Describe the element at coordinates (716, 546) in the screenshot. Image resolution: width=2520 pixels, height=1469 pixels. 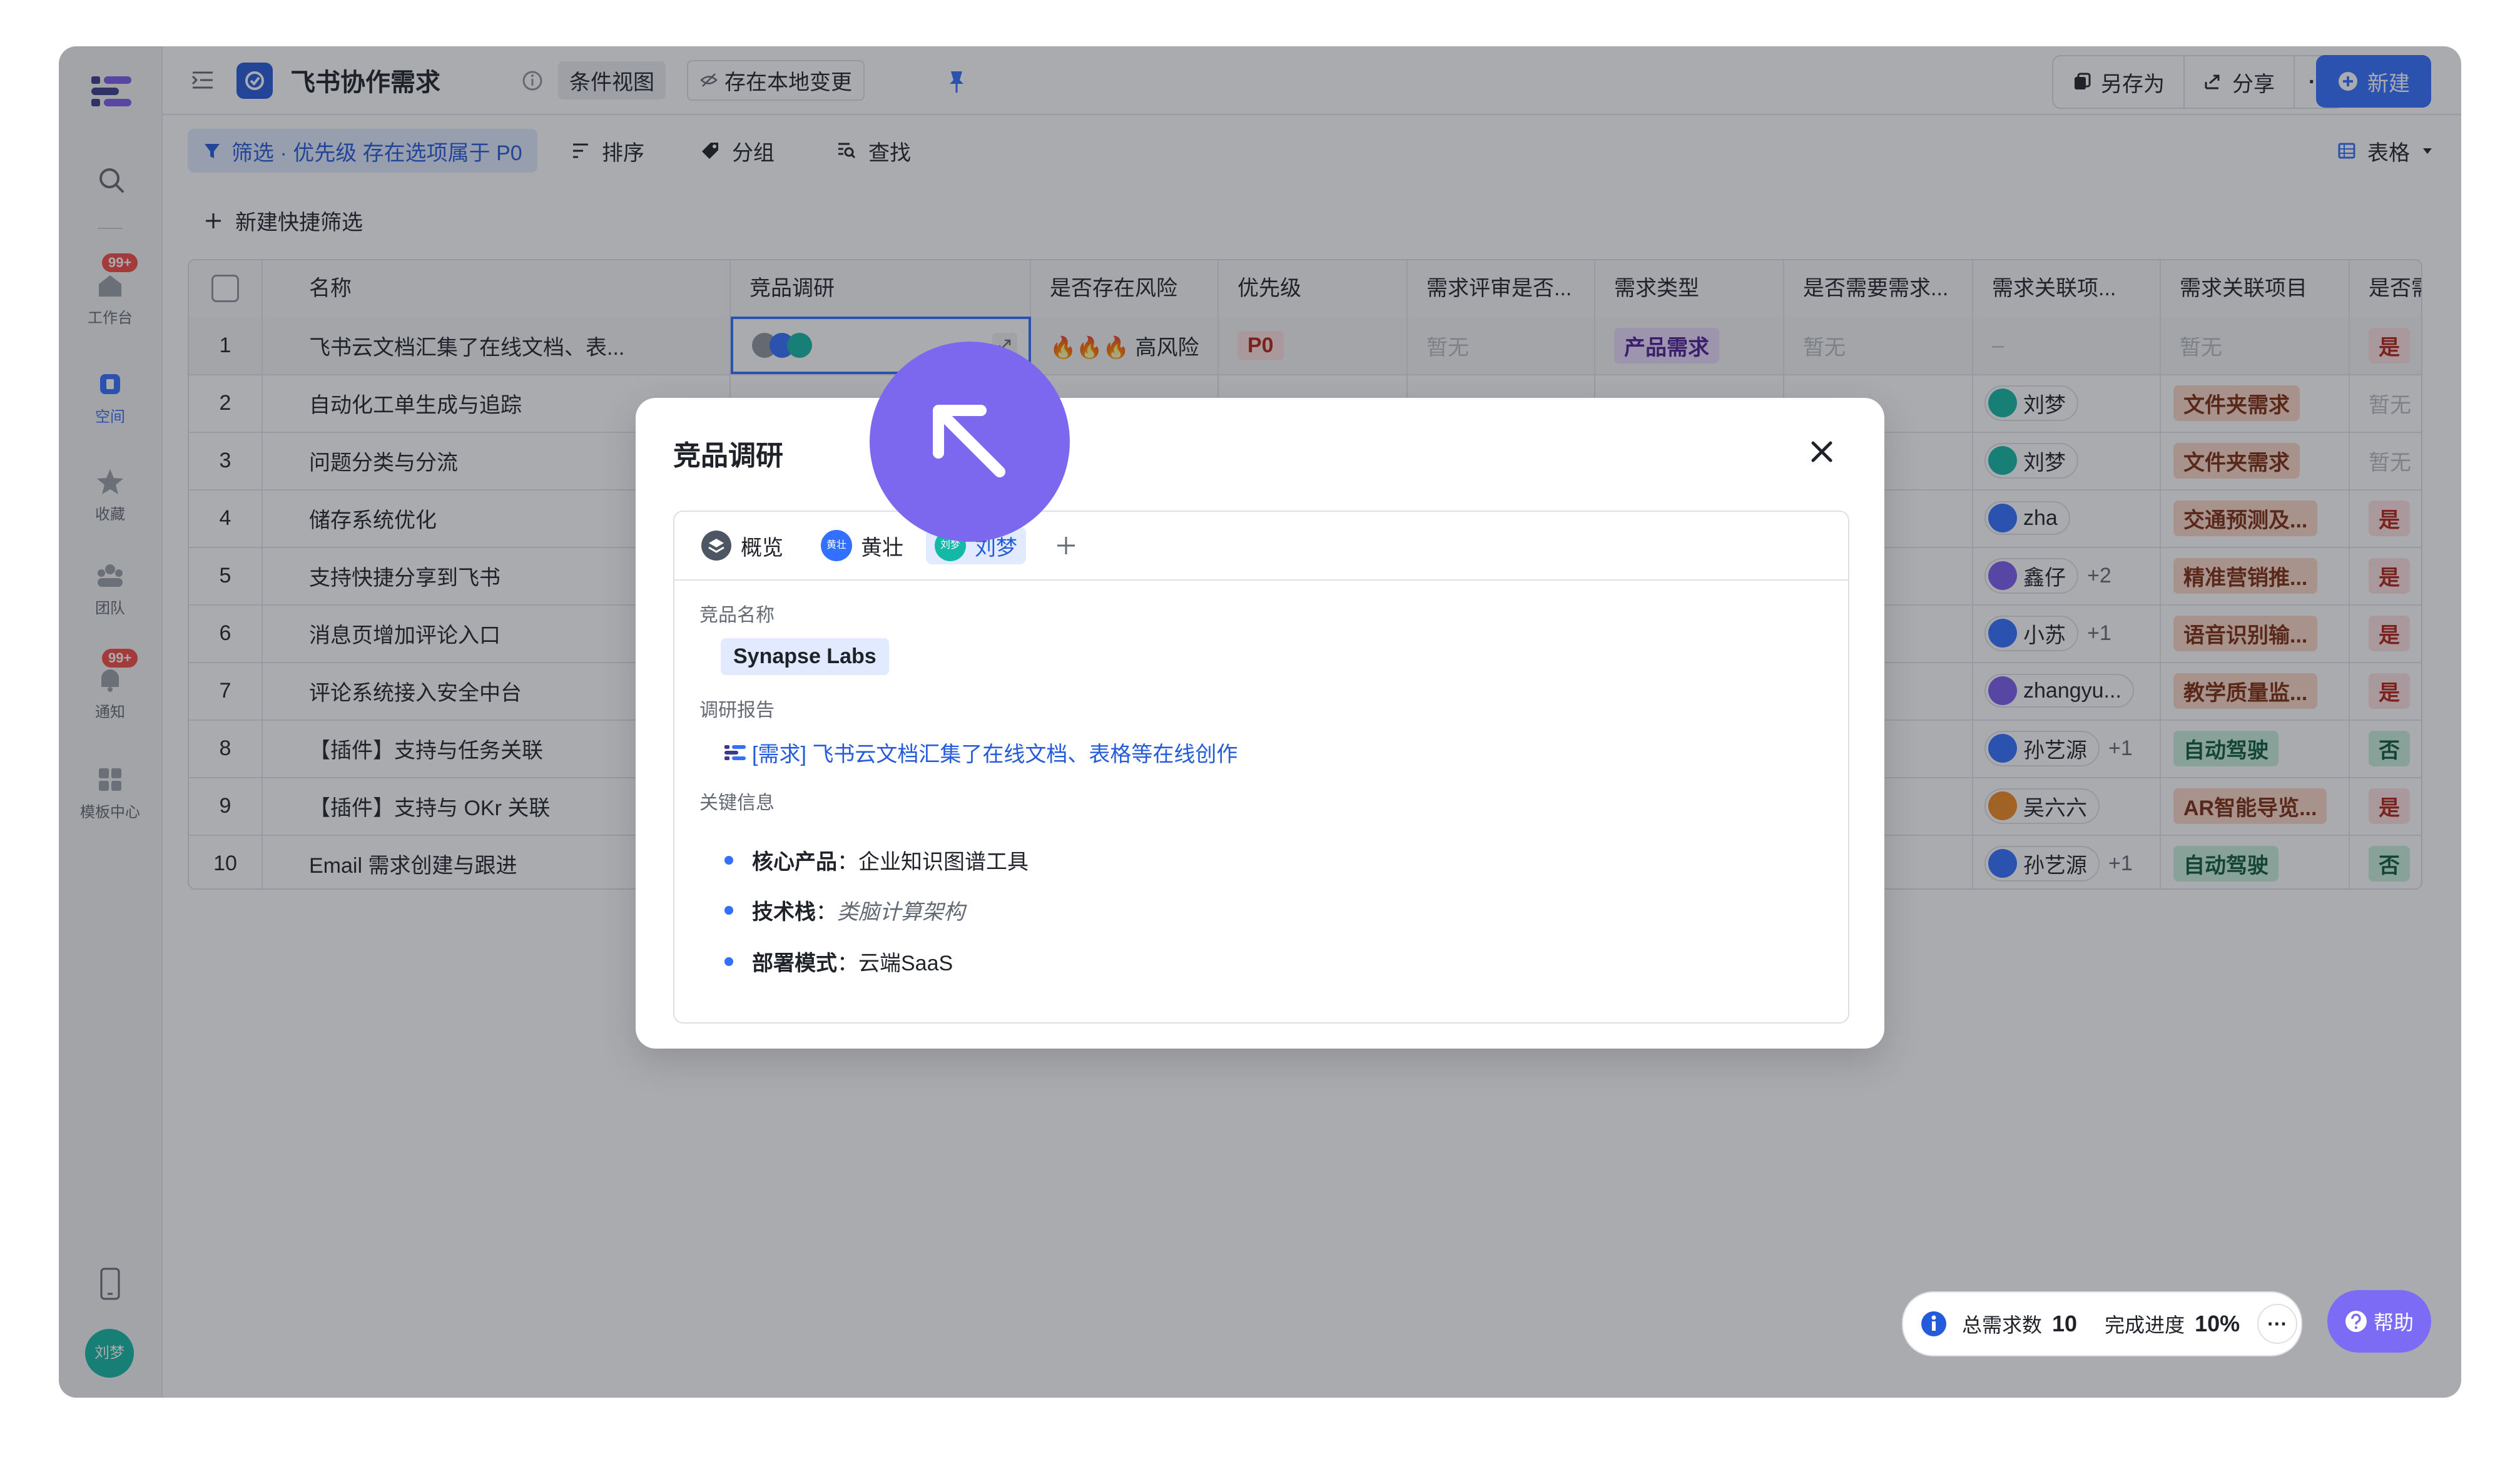
I see `layers-icon` at that location.